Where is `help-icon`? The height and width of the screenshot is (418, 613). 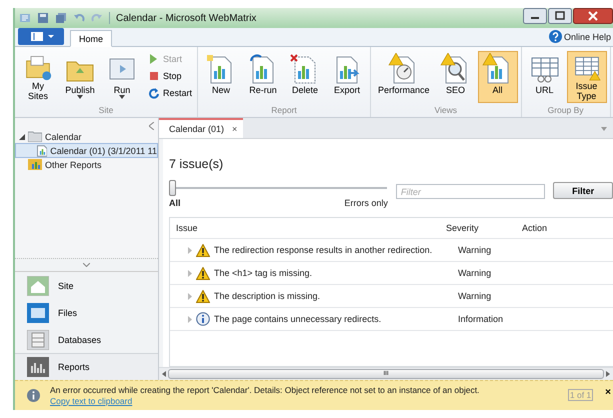
help-icon is located at coordinates (555, 36).